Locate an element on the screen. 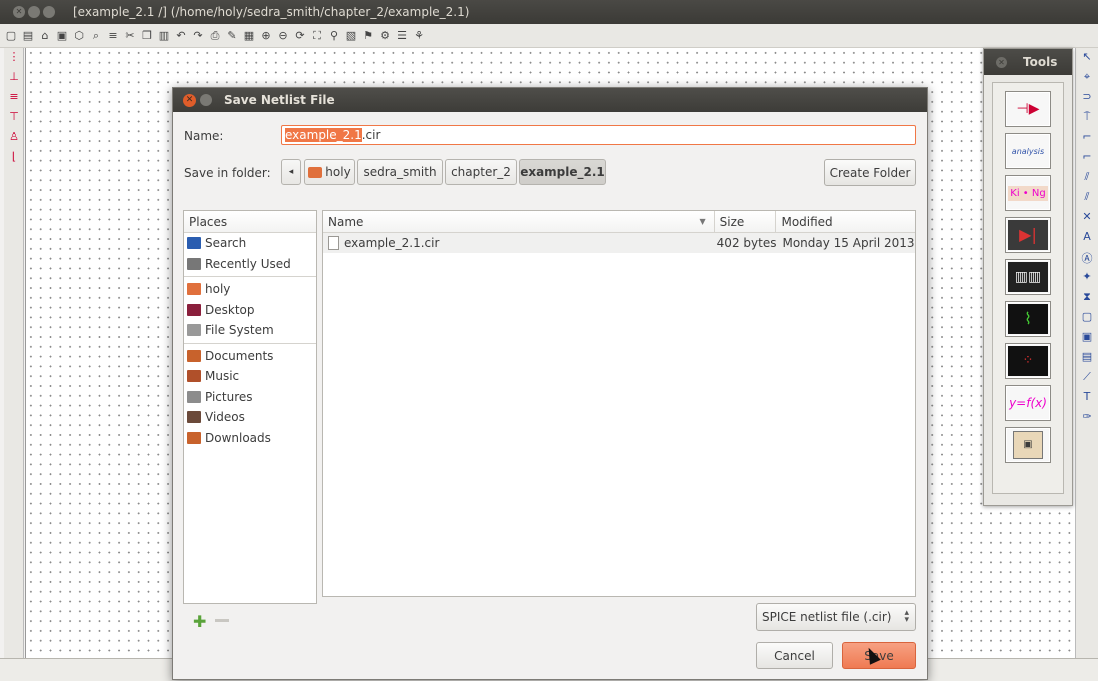  subcircuit-icon: ▥▥ is located at coordinates (1028, 277).